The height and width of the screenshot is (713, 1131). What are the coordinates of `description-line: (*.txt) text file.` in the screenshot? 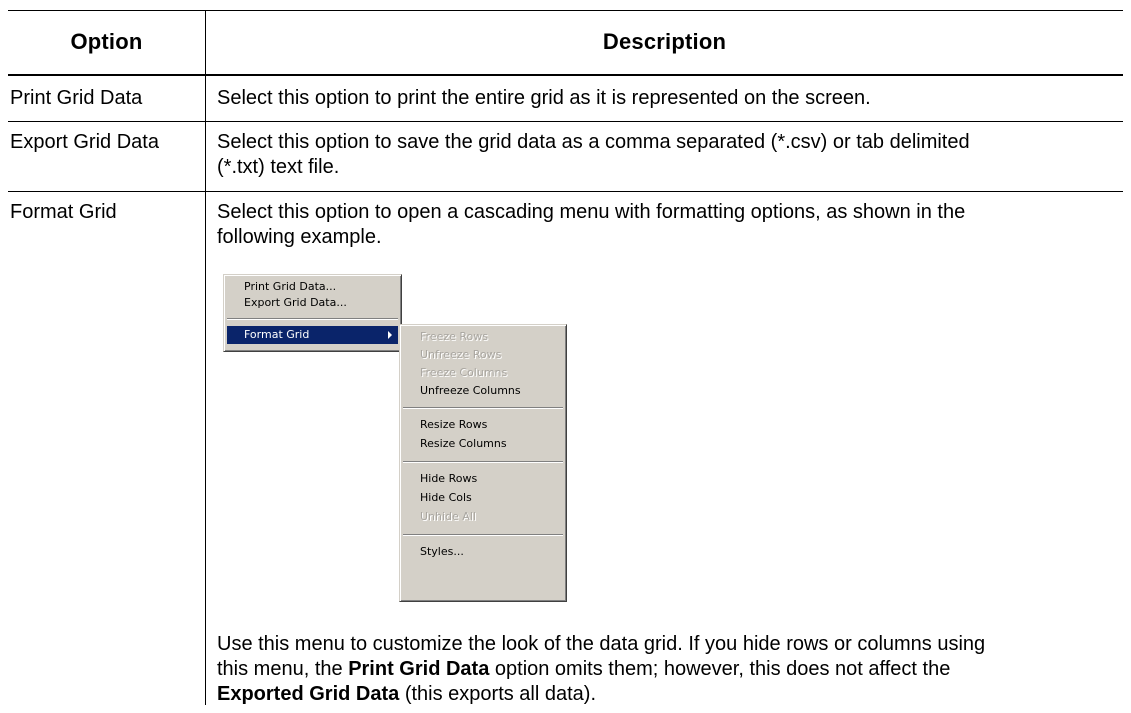 It's located at (278, 167).